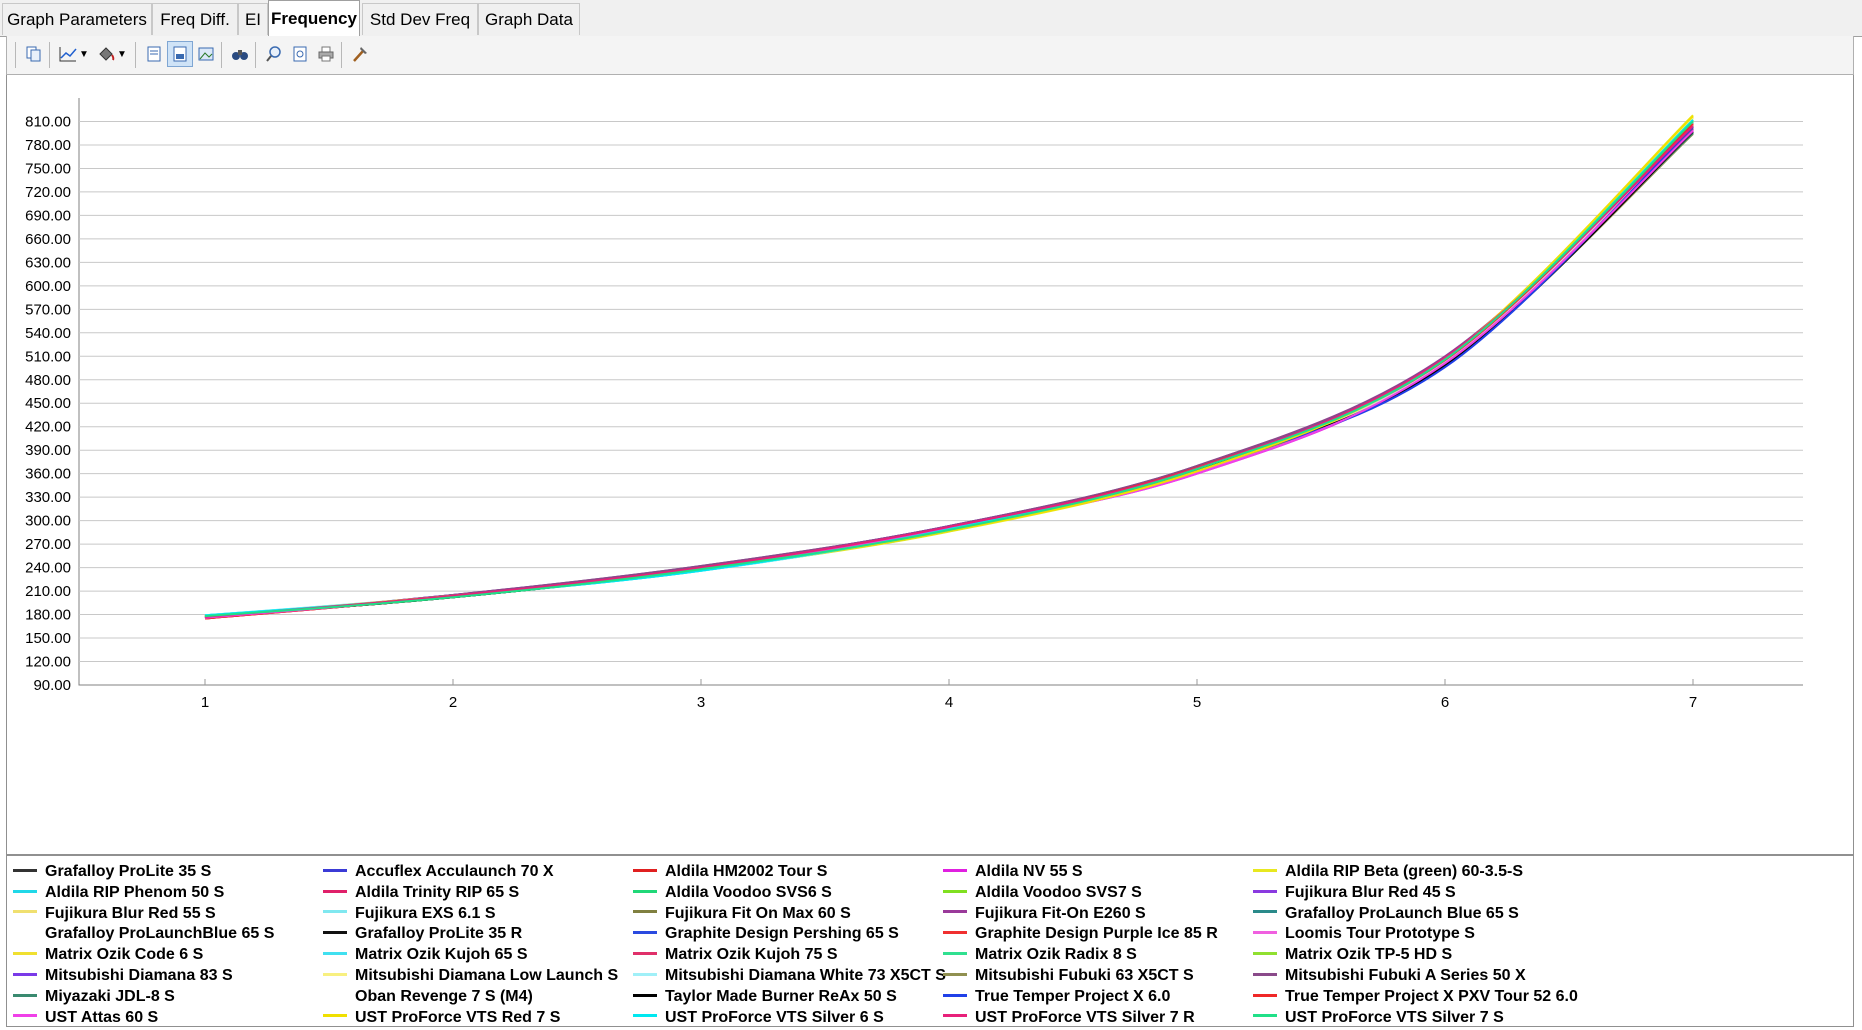  What do you see at coordinates (1085, 1017) in the screenshot?
I see `legend-label: UST ProForce VTS Silver 7 R` at bounding box center [1085, 1017].